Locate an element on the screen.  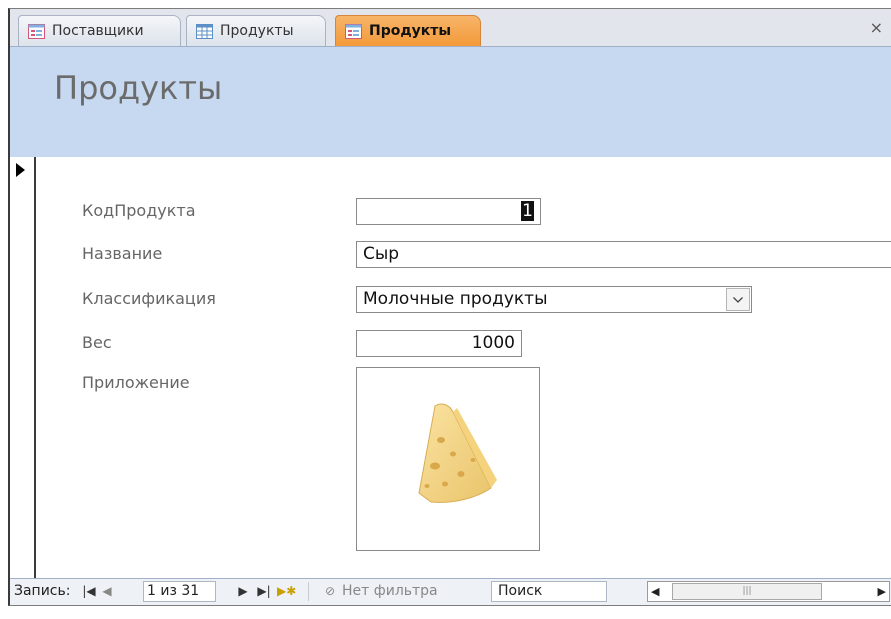
next-record-icon: ▶ is located at coordinates (243, 591).